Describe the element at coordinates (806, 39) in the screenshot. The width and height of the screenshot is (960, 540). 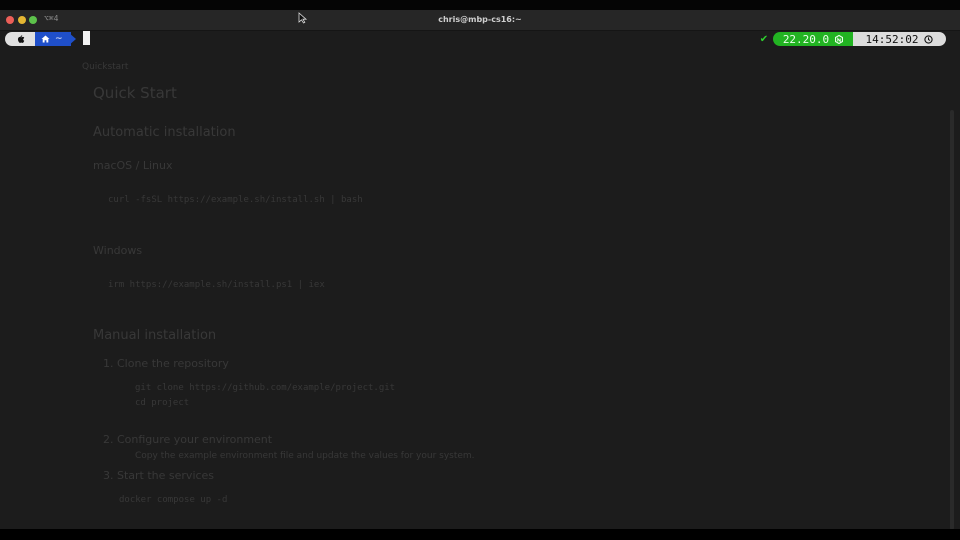
I see `node-version: 22.20.0` at that location.